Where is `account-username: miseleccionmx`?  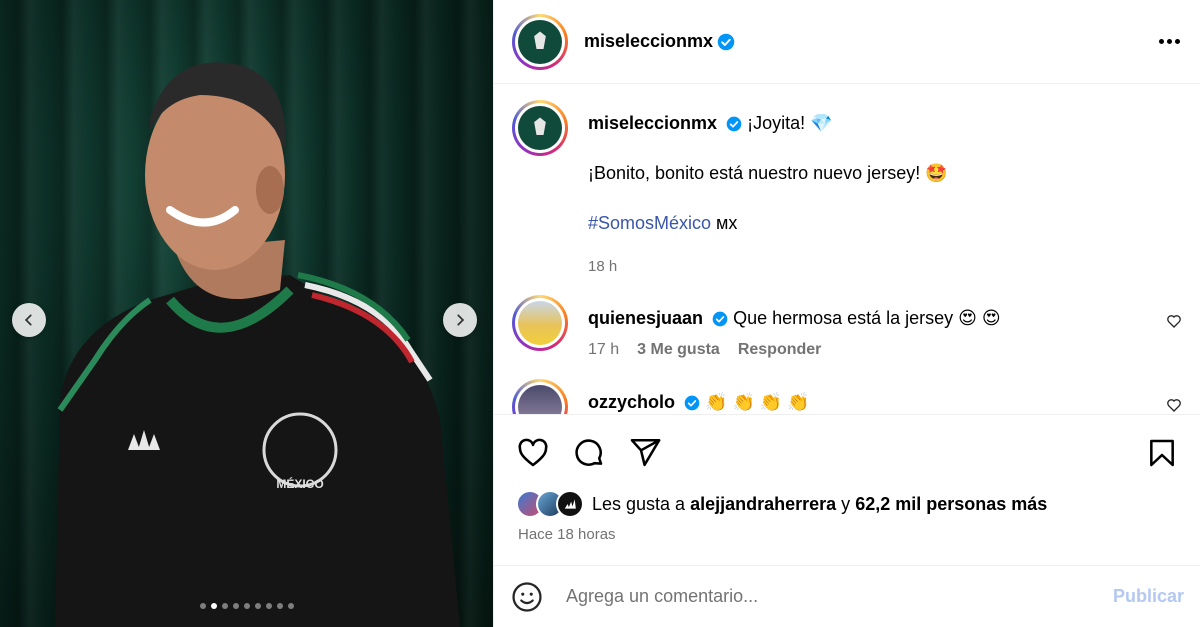 account-username: miseleccionmx is located at coordinates (648, 41).